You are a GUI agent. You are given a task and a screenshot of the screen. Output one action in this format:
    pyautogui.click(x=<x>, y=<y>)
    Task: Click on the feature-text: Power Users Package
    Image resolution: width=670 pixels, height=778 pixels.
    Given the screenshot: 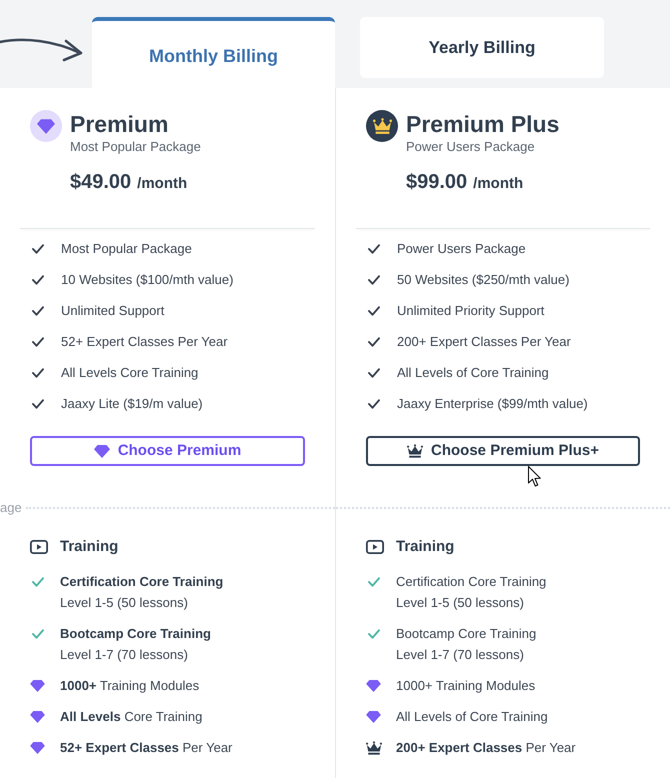 What is the action you would take?
    pyautogui.click(x=461, y=249)
    